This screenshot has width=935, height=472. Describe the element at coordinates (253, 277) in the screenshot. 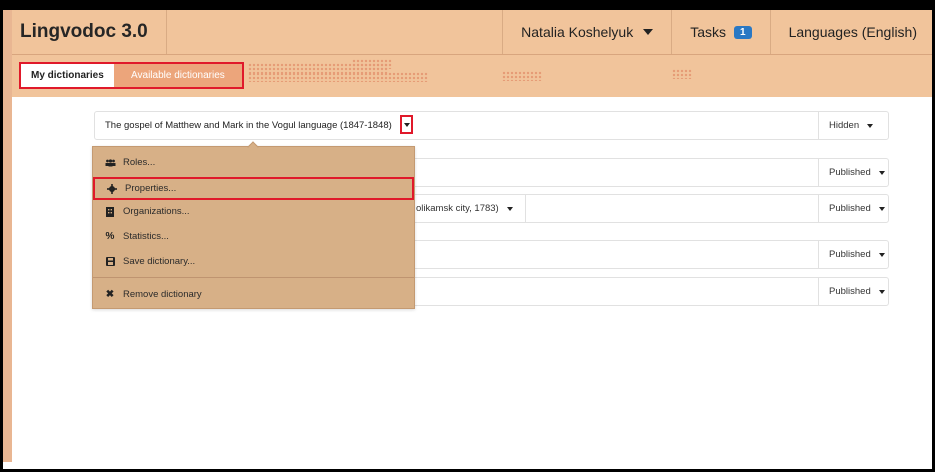

I see `menu-divider` at that location.